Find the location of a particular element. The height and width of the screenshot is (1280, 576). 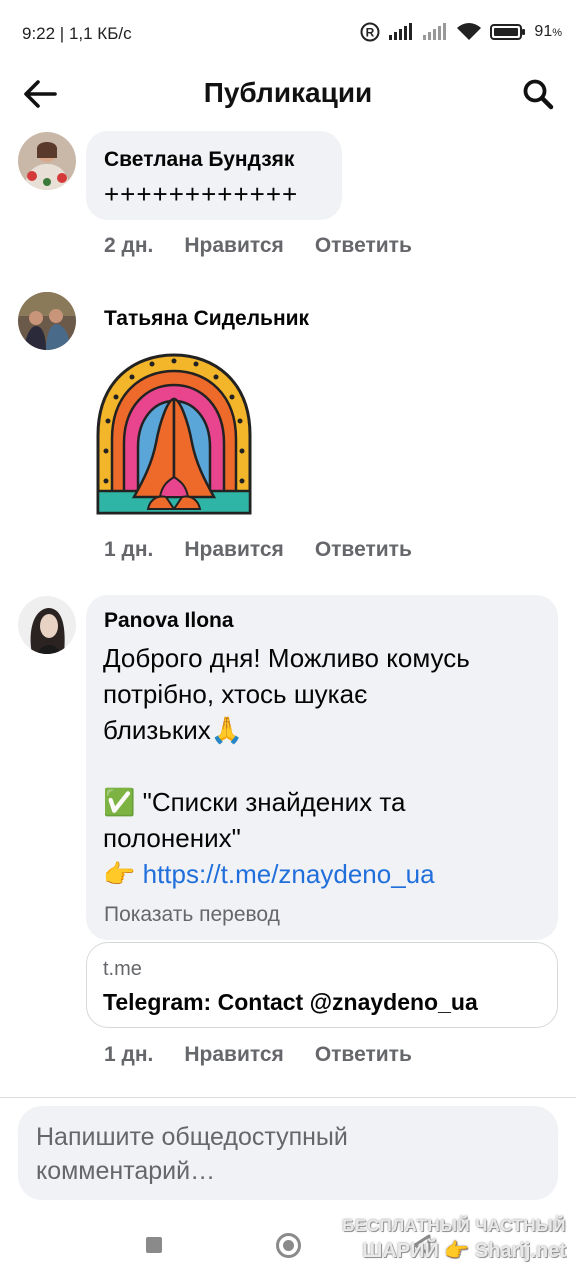

comment-meta: 2 дн. Нравится Ответить is located at coordinates (258, 246).